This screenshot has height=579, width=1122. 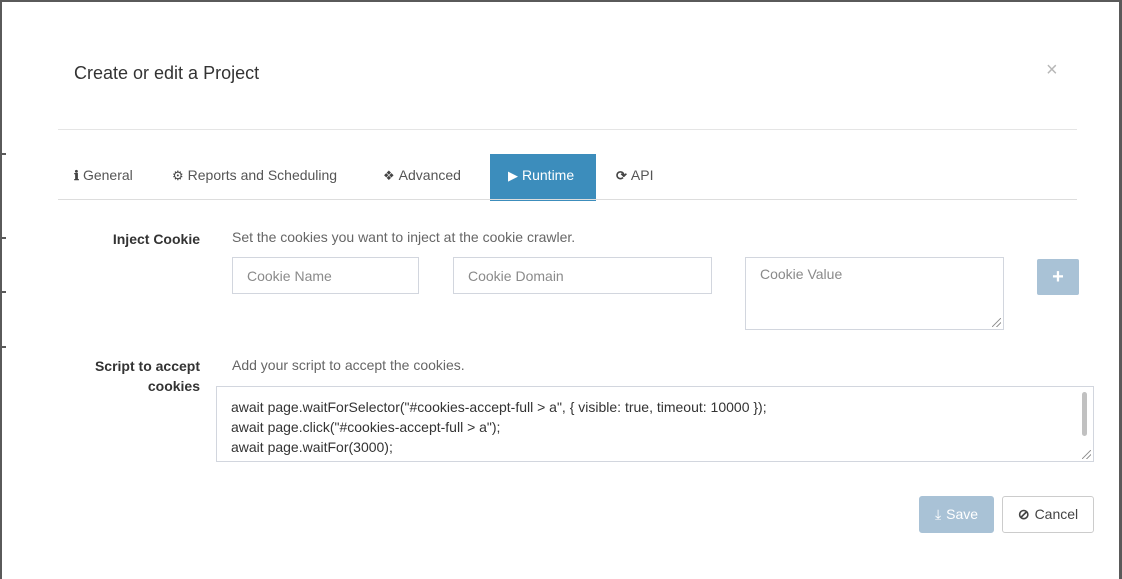 What do you see at coordinates (167, 73) in the screenshot?
I see `modal-title: Create or edit a Project` at bounding box center [167, 73].